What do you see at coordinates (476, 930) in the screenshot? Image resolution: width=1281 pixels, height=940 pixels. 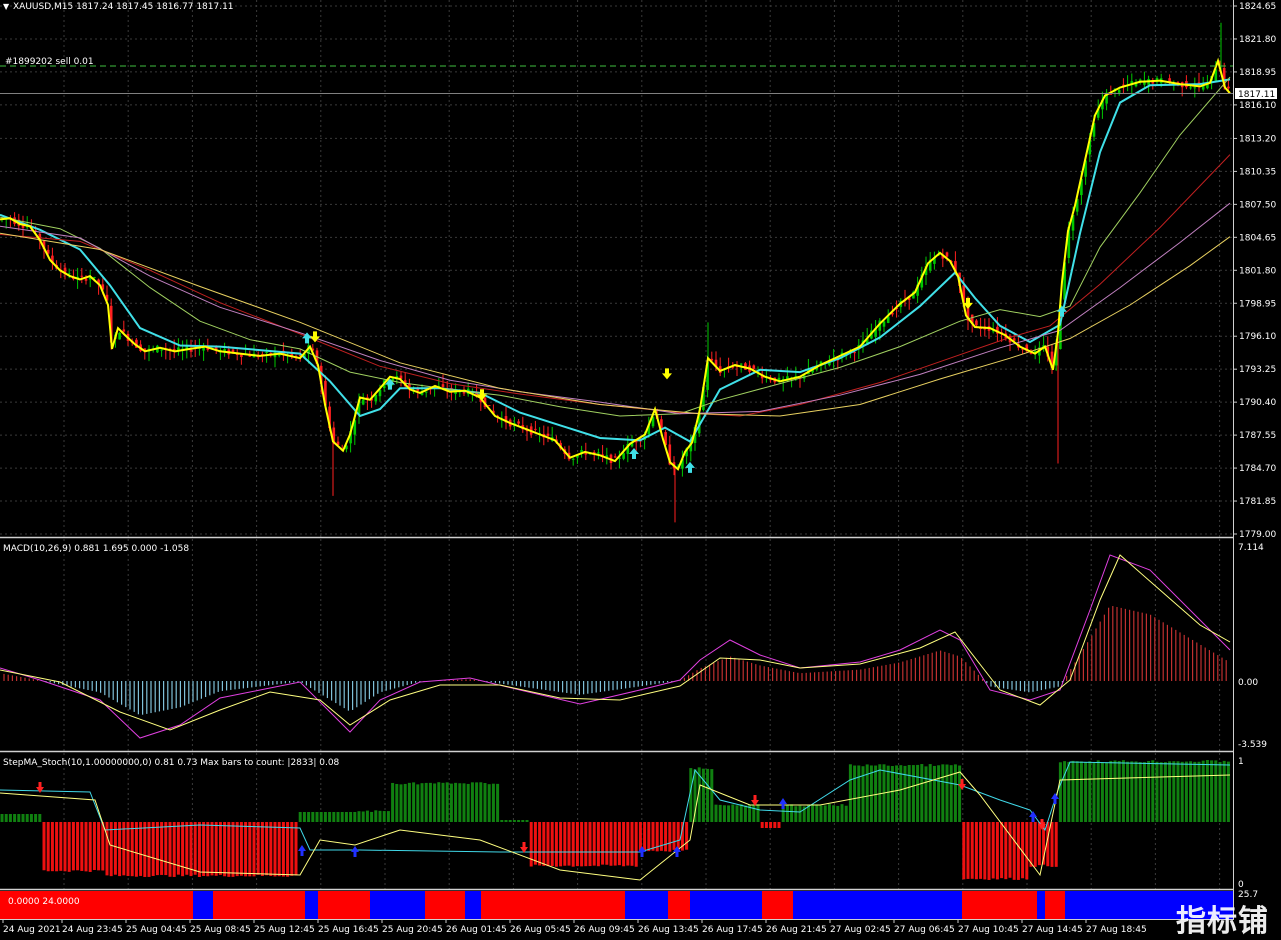 I see `time-label: 26 Aug 01:45` at bounding box center [476, 930].